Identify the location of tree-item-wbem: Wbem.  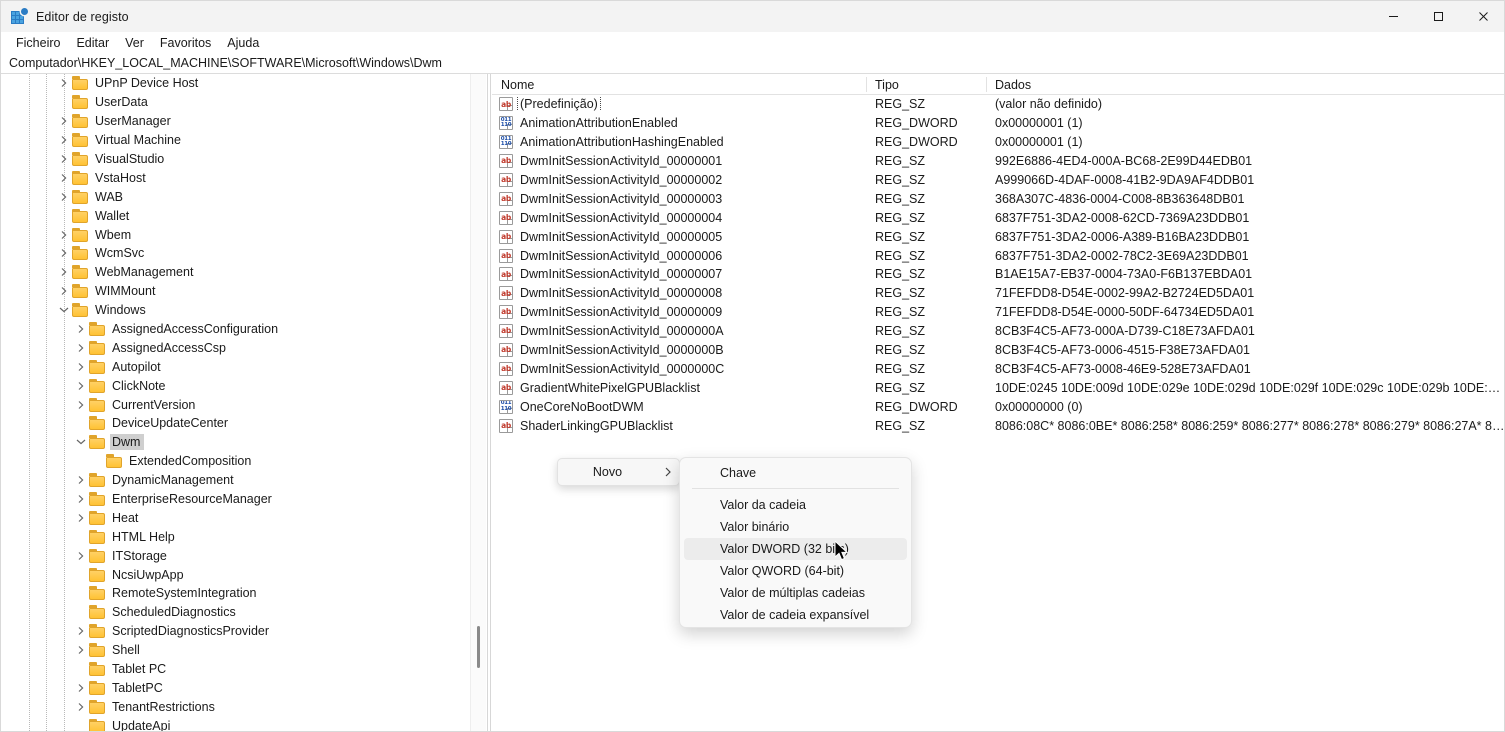
(235, 234).